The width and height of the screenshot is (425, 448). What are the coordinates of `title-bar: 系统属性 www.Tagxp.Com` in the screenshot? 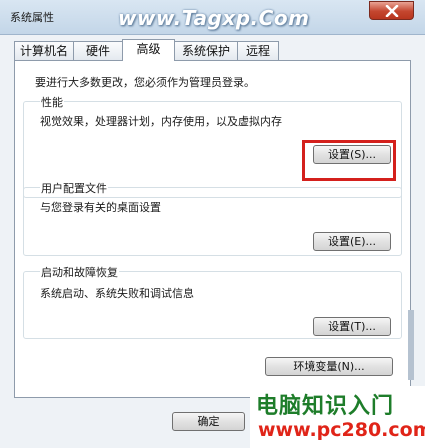 It's located at (212, 17).